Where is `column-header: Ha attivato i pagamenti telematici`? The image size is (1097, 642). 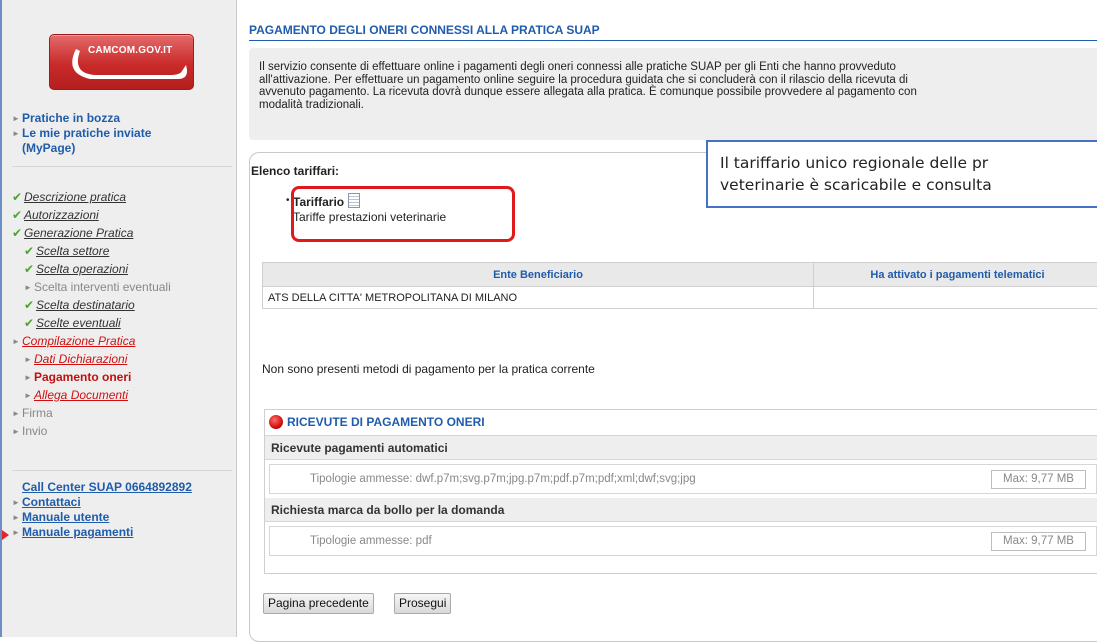
column-header: Ha attivato i pagamenti telematici is located at coordinates (955, 275).